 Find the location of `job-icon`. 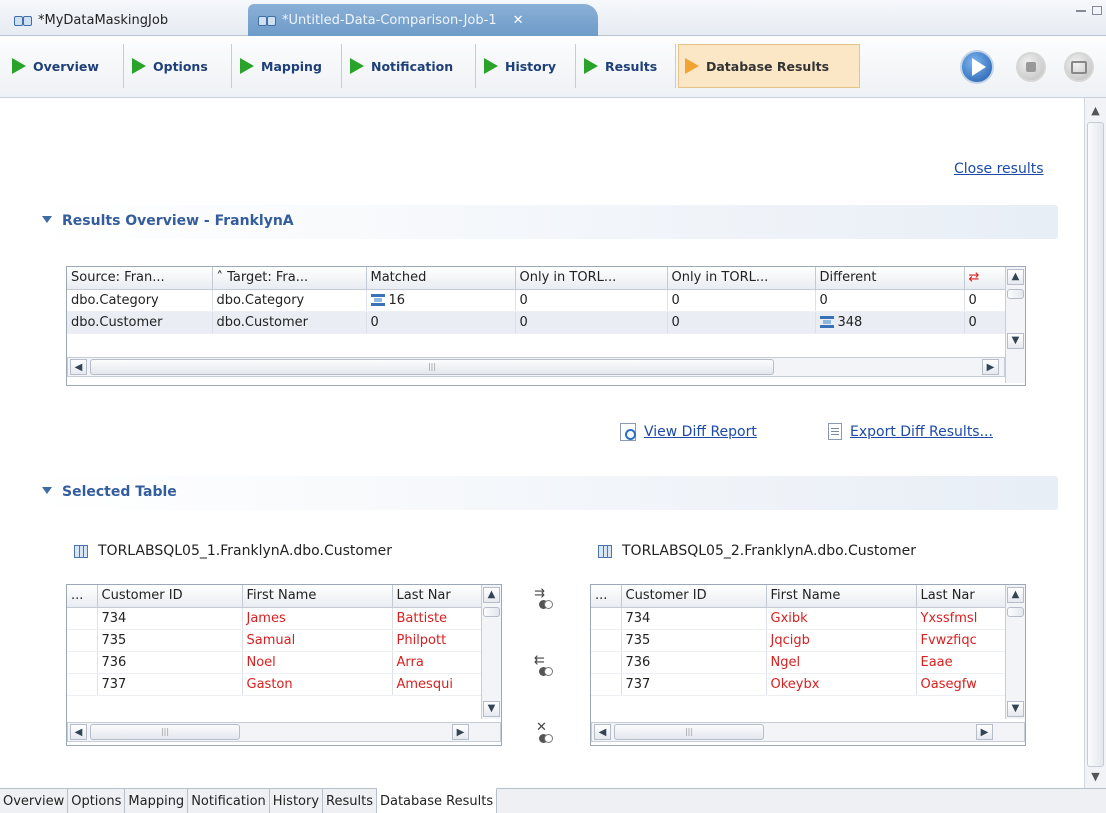

job-icon is located at coordinates (267, 20).